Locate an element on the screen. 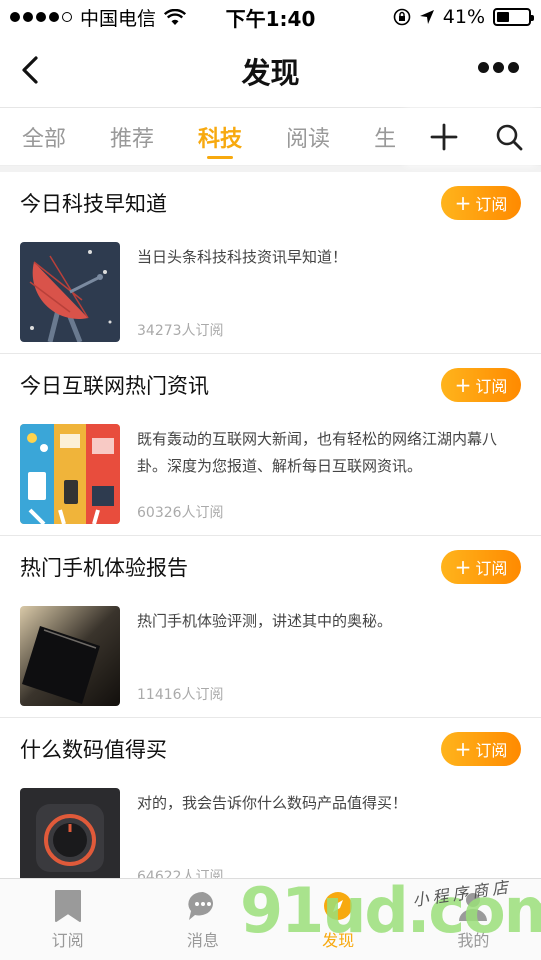 The width and height of the screenshot is (541, 960). tab-actions is located at coordinates (476, 136).